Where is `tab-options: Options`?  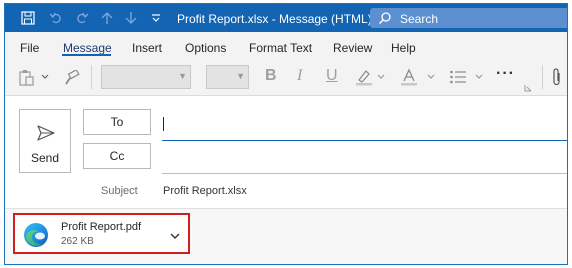 tab-options: Options is located at coordinates (205, 48).